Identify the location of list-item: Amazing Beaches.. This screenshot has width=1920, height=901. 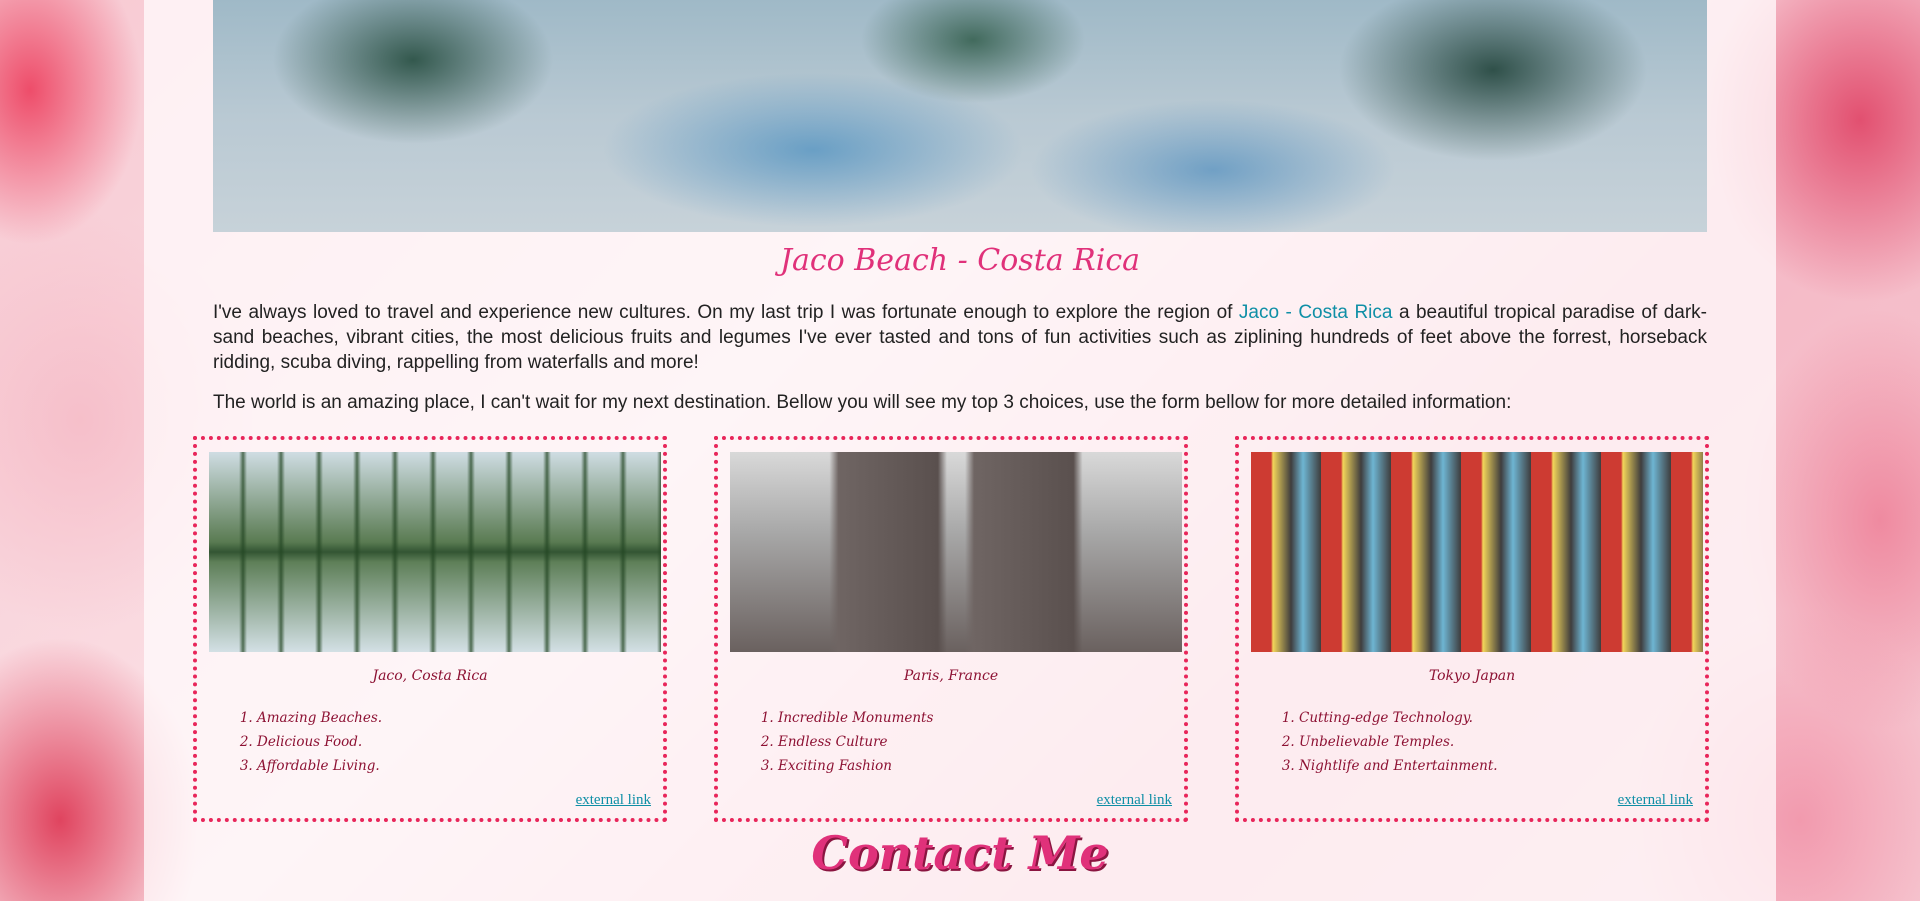
(319, 718).